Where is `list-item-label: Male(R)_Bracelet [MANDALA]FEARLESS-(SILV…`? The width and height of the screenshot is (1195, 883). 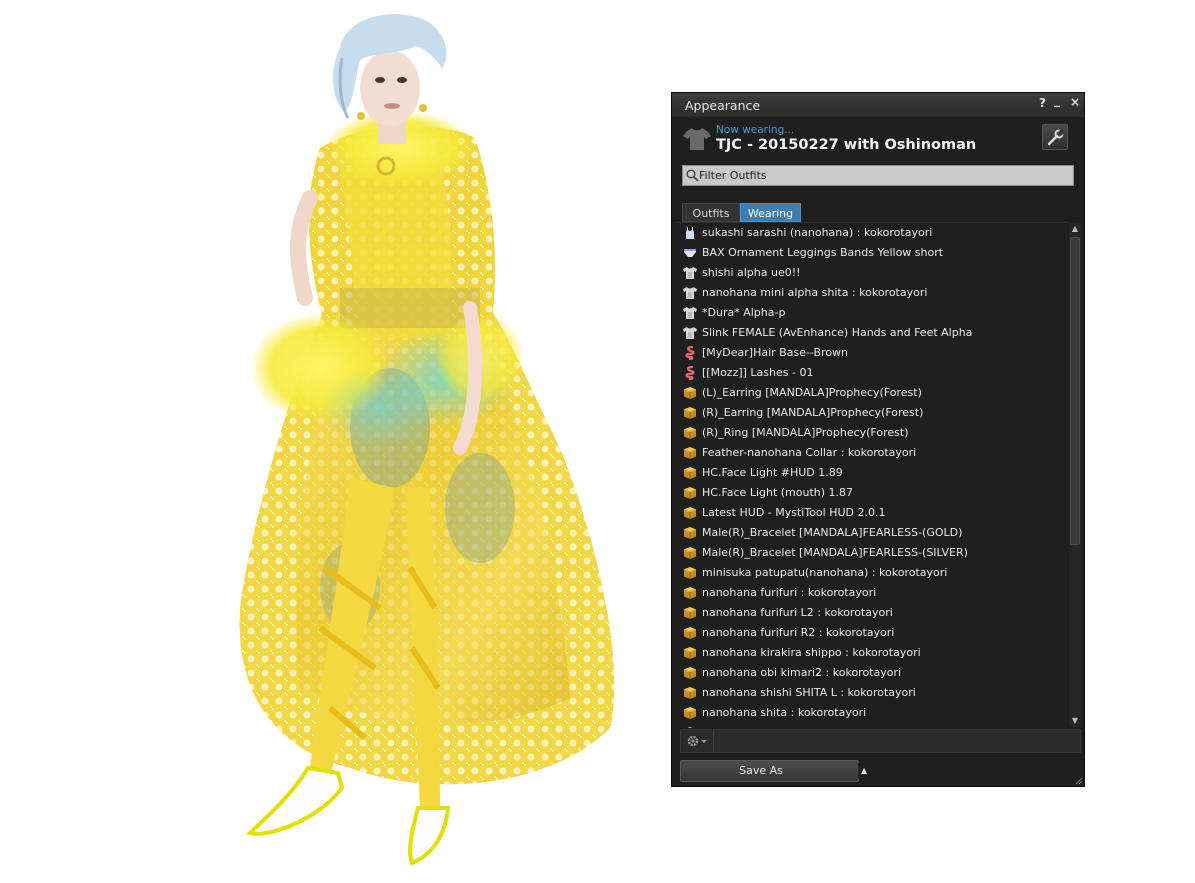
list-item-label: Male(R)_Bracelet [MANDALA]FEARLESS-(SILV… is located at coordinates (835, 552).